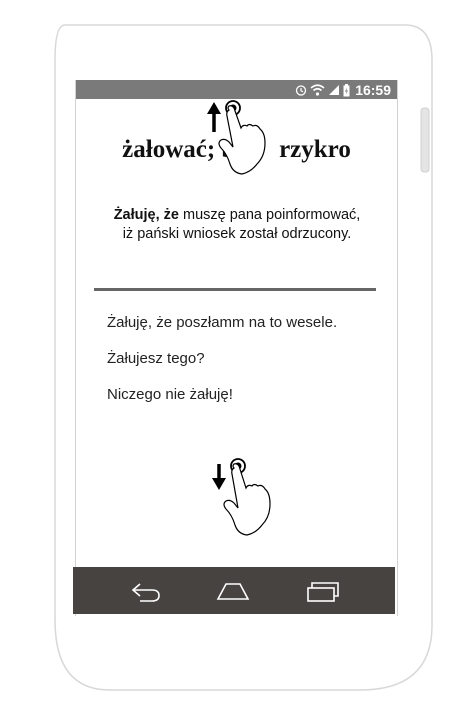  What do you see at coordinates (334, 90) in the screenshot?
I see `signal-icon` at bounding box center [334, 90].